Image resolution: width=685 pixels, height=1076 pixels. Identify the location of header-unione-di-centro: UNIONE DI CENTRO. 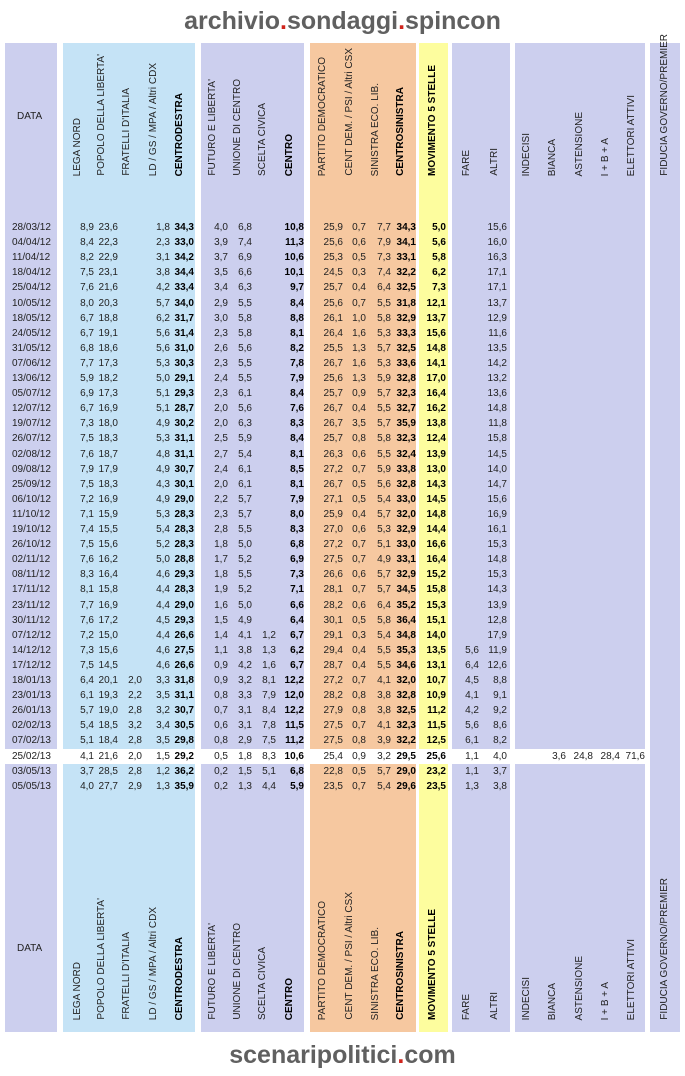
(237, 127).